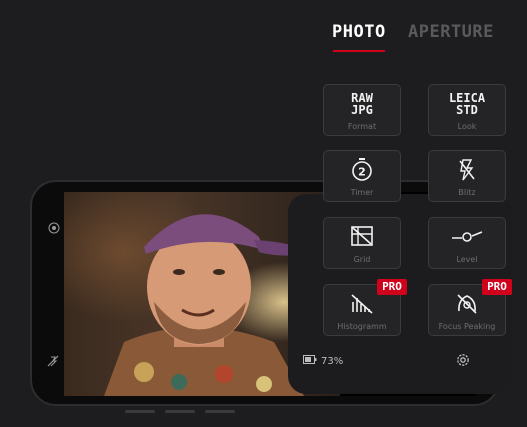 The height and width of the screenshot is (427, 527). What do you see at coordinates (359, 32) in the screenshot?
I see `tab-photo: PHOTO` at bounding box center [359, 32].